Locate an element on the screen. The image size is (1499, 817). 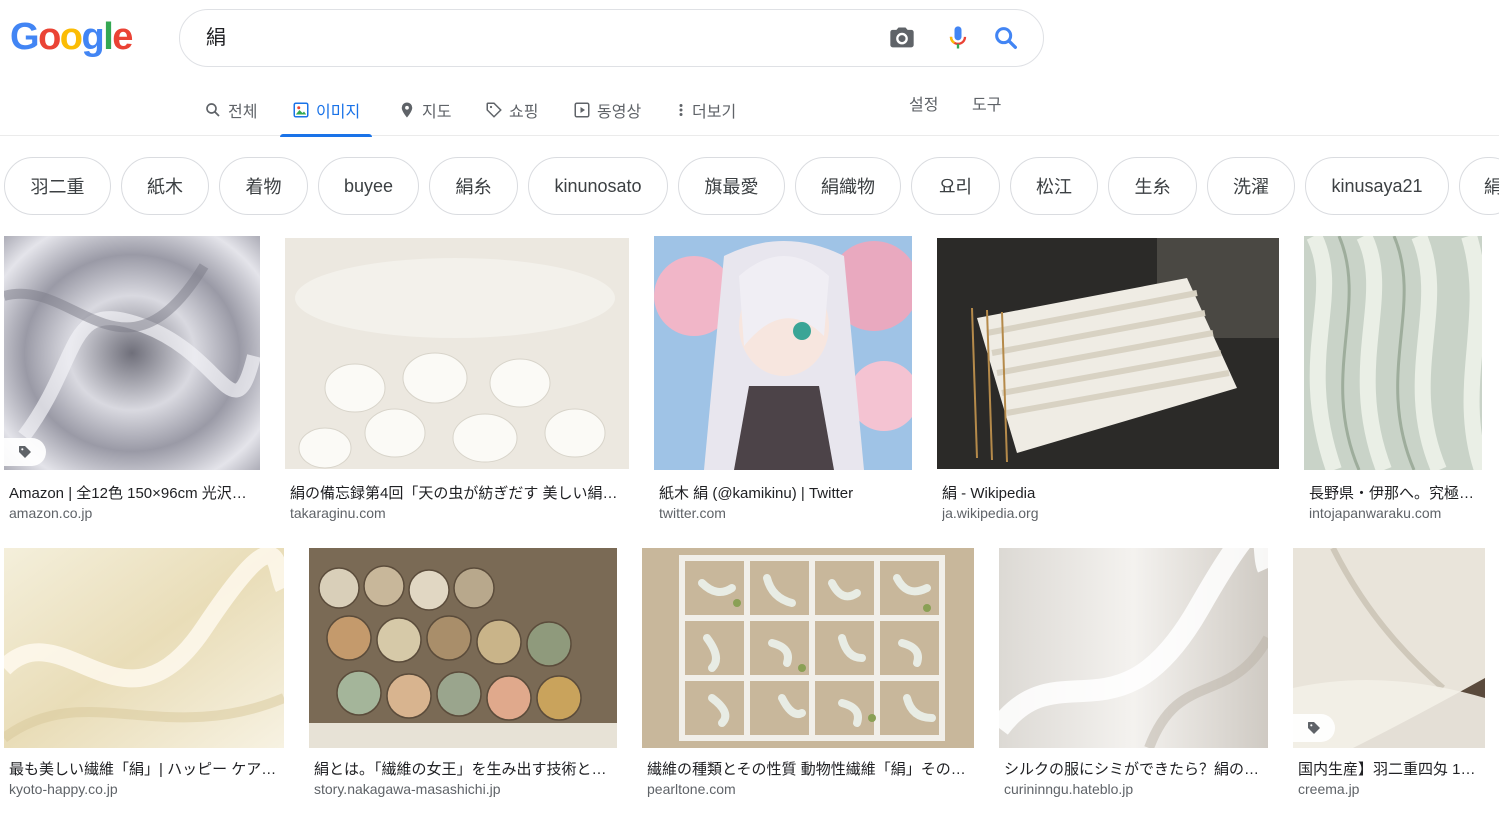
image-result: 最も美しい繊維「絹」| ハッピー ケア… kyoto-happy.co.jp is located at coordinates (144, 678).